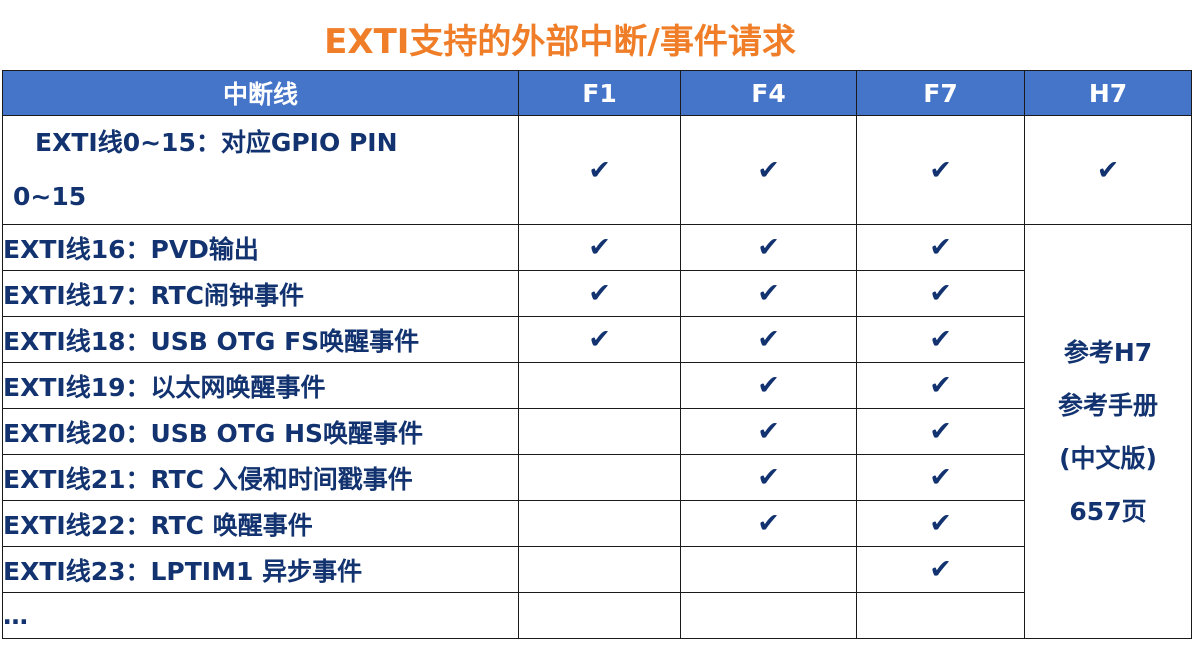 The height and width of the screenshot is (647, 1195). Describe the element at coordinates (260, 431) in the screenshot. I see `row-name: EXTI线20：USB OTG HS唤醒事件` at that location.